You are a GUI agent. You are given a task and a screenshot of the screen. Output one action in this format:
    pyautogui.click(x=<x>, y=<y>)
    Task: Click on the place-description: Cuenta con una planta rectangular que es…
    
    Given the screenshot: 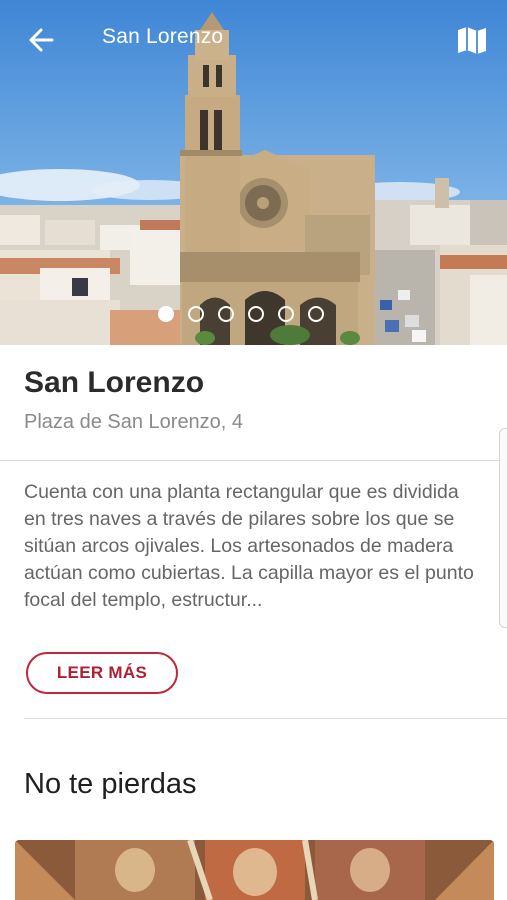 What is the action you would take?
    pyautogui.click(x=249, y=546)
    